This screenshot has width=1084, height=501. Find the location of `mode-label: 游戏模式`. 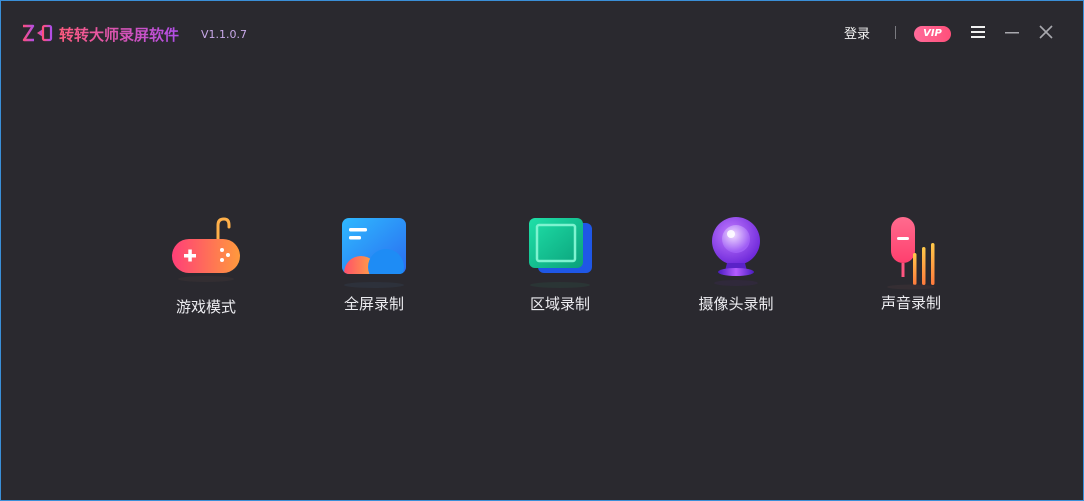

mode-label: 游戏模式 is located at coordinates (205, 307).